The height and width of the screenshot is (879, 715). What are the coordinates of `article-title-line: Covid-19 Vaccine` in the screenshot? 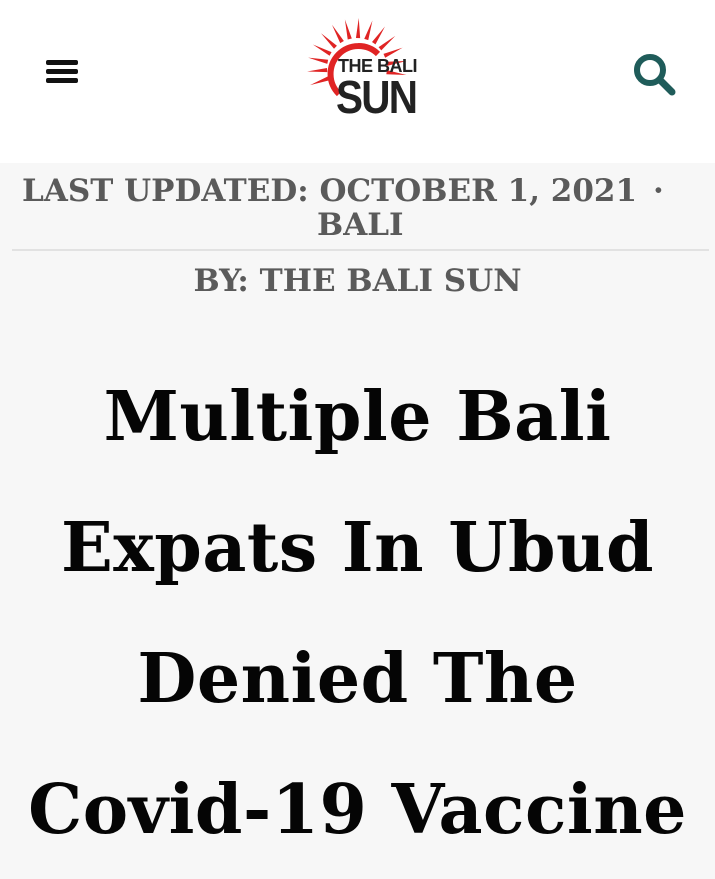 It's located at (357, 810).